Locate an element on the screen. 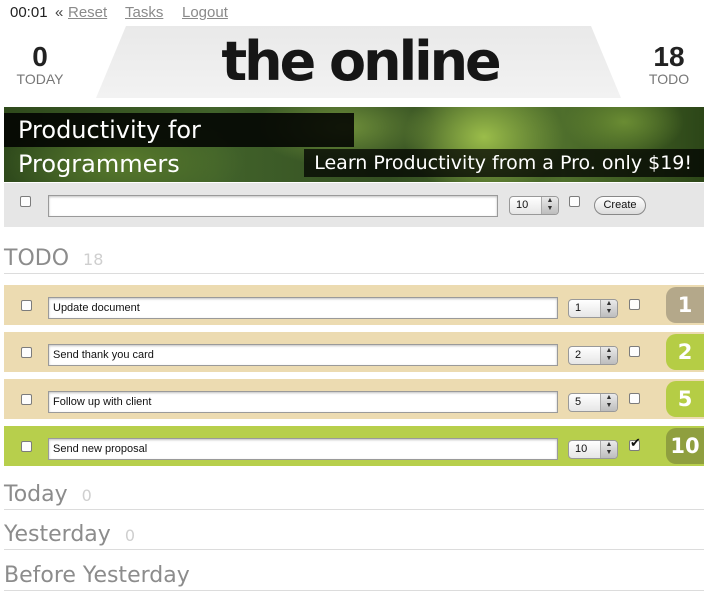 The image size is (717, 605). before-yesterday-section-header: Before Yesterday is located at coordinates (354, 577).